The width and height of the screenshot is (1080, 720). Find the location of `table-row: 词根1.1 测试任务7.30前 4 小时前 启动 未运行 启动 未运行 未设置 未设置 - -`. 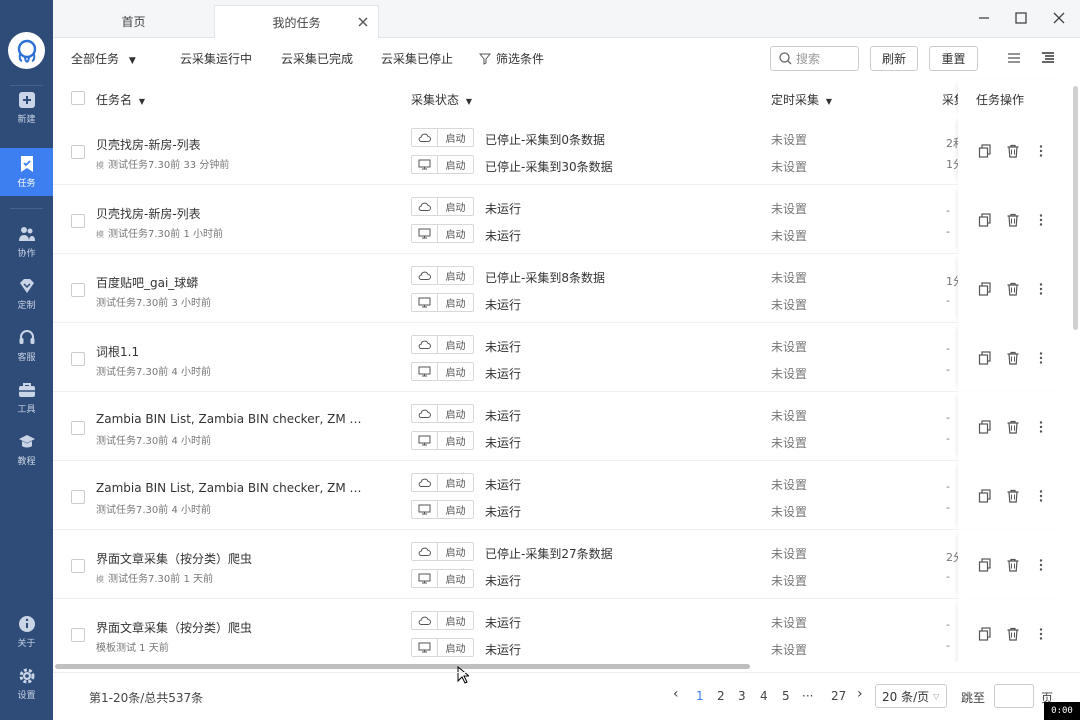

table-row: 词根1.1 测试任务7.30前 4 小时前 启动 未运行 启动 未运行 未设置 未设置 - - is located at coordinates (561, 357).